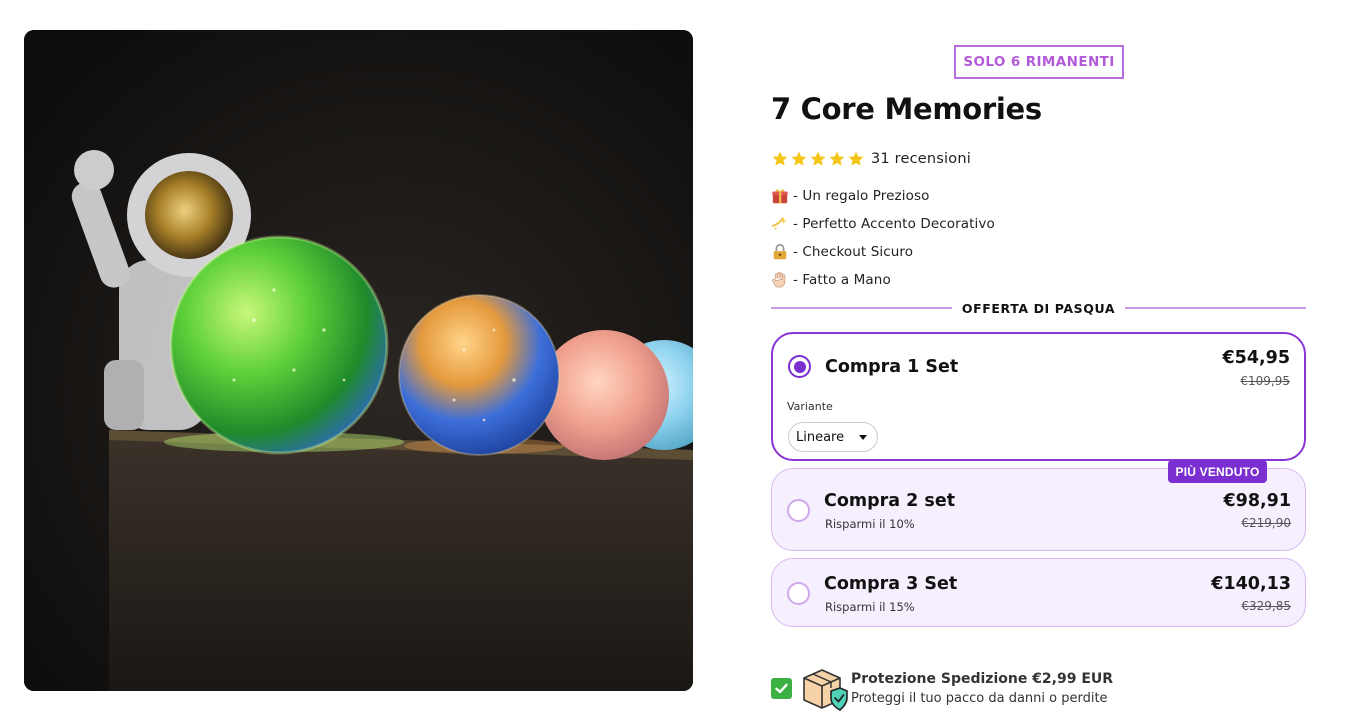 This screenshot has width=1359, height=719. Describe the element at coordinates (810, 406) in the screenshot. I see `variant-label: Variante` at that location.